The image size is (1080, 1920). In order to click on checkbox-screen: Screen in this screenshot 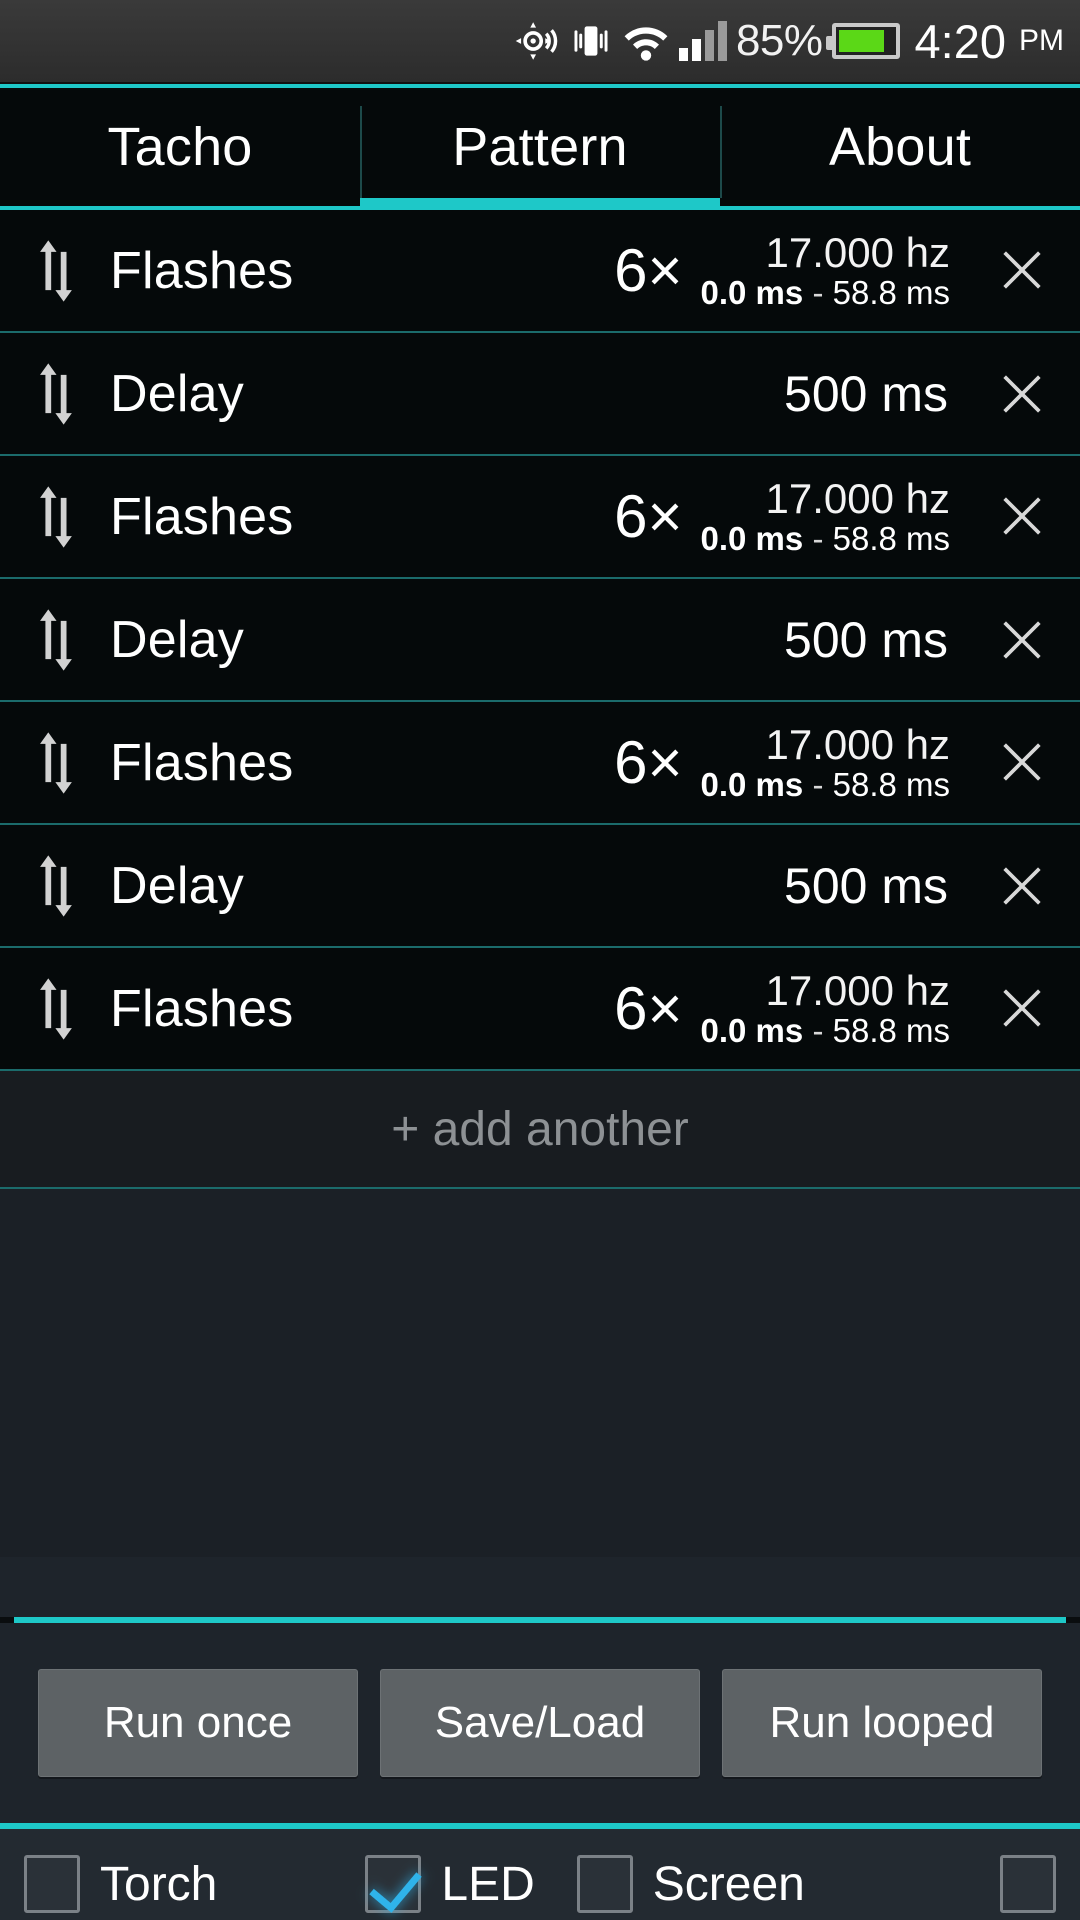, I will do `click(690, 1884)`.